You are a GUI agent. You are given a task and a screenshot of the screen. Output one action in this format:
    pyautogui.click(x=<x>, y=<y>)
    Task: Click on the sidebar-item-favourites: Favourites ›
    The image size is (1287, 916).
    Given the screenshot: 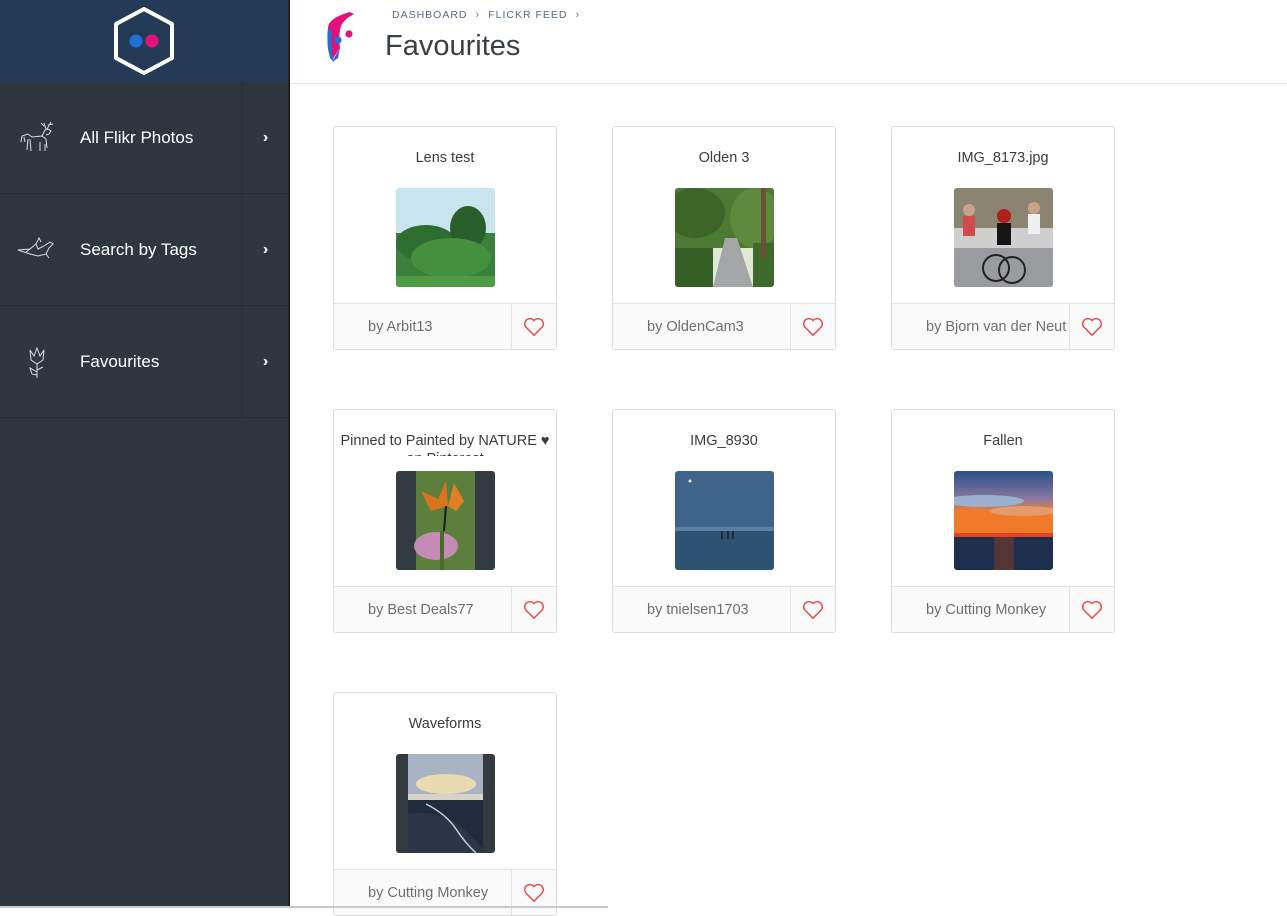 What is the action you would take?
    pyautogui.click(x=144, y=362)
    